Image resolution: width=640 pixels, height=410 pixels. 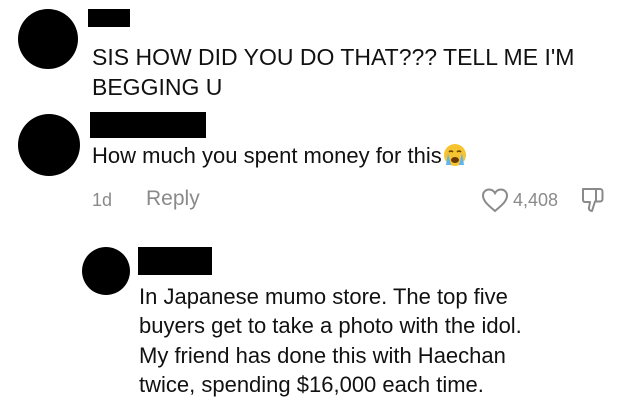 I want to click on loudly-crying-face-emoji, so click(x=455, y=155).